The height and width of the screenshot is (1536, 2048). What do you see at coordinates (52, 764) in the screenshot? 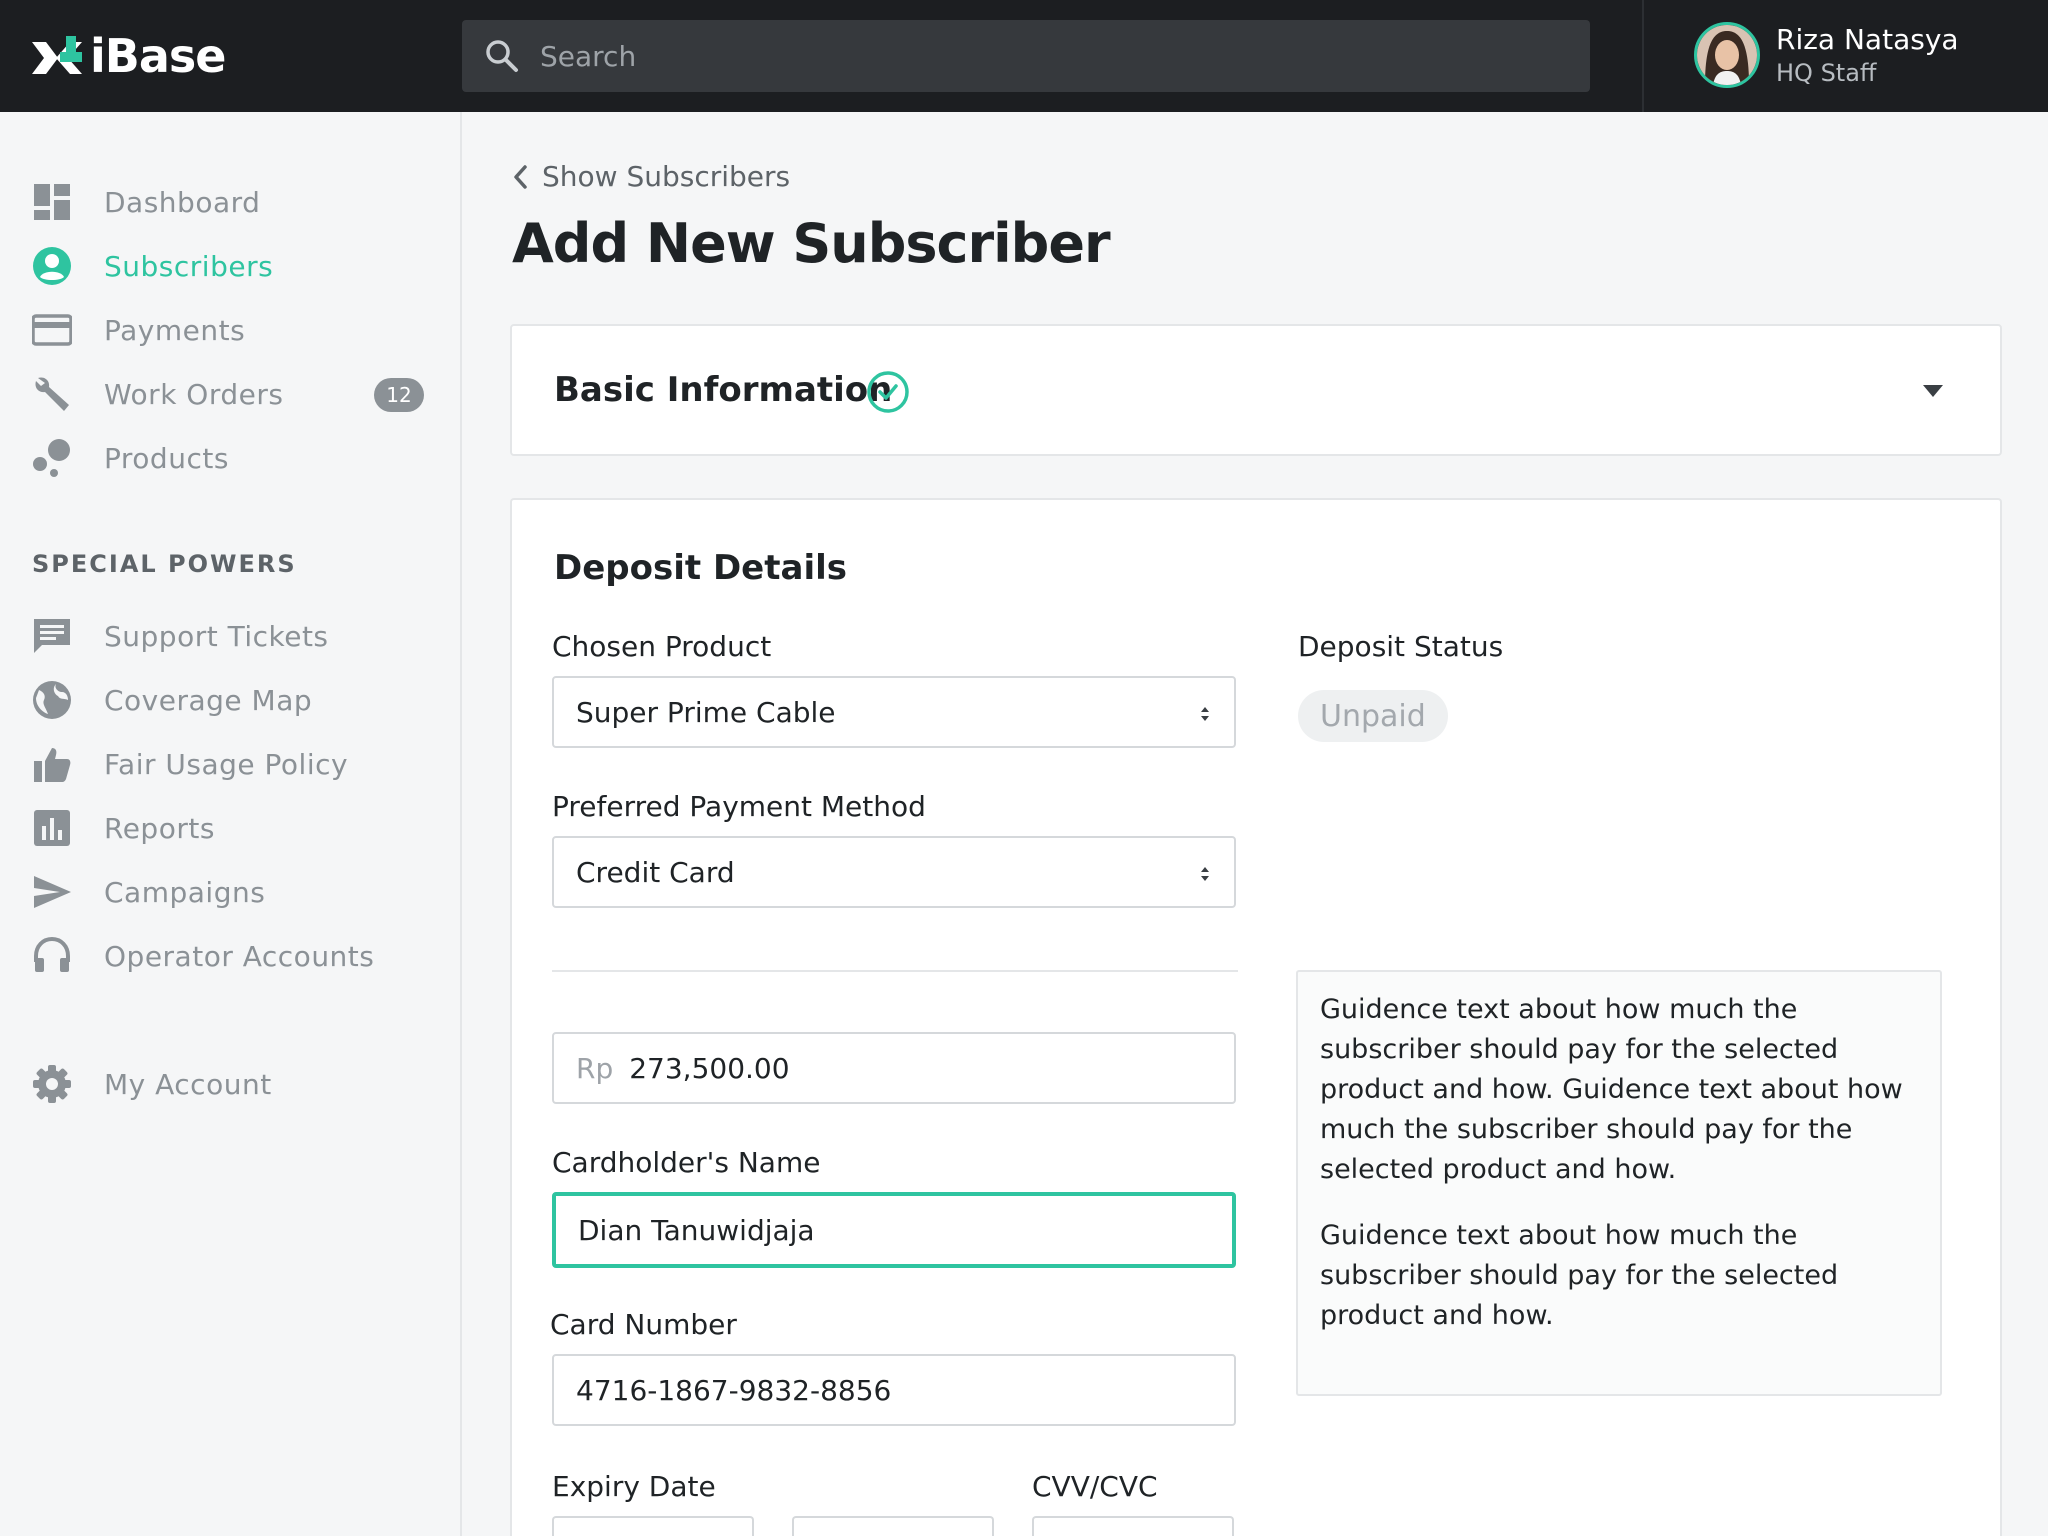
I see `thumbs-up-icon` at bounding box center [52, 764].